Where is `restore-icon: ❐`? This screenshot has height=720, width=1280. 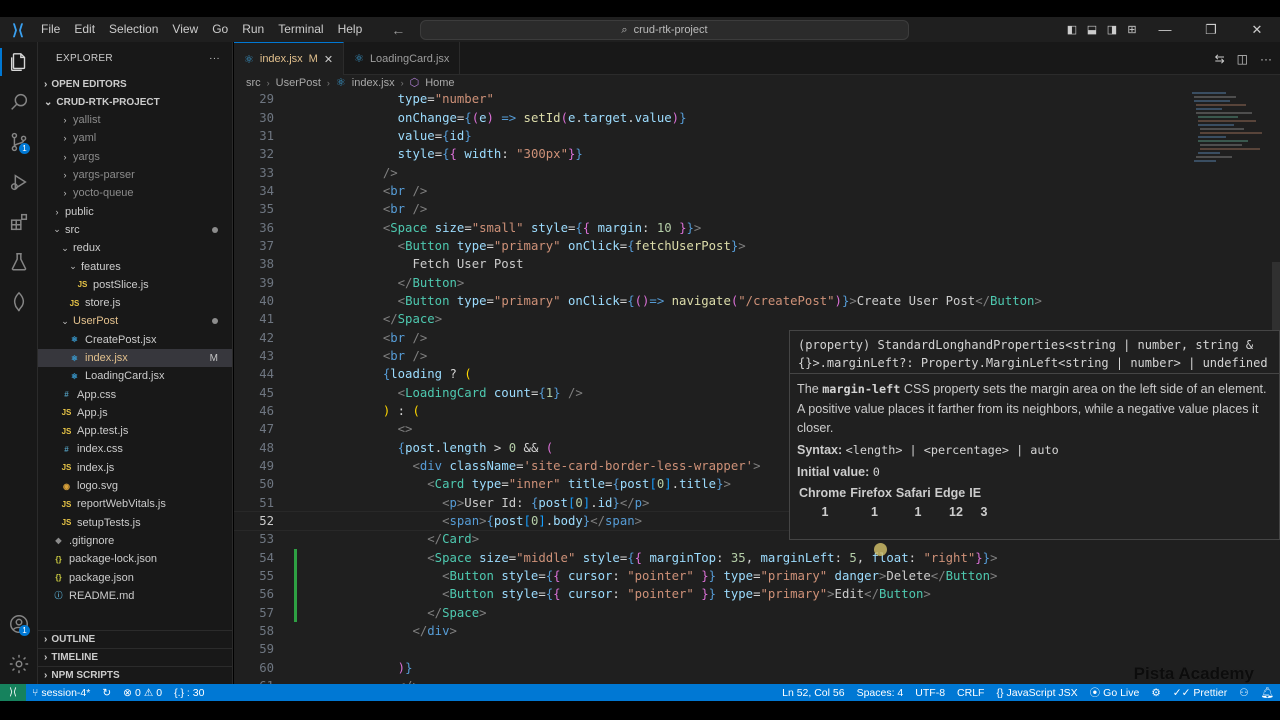 restore-icon: ❐ is located at coordinates (1211, 30).